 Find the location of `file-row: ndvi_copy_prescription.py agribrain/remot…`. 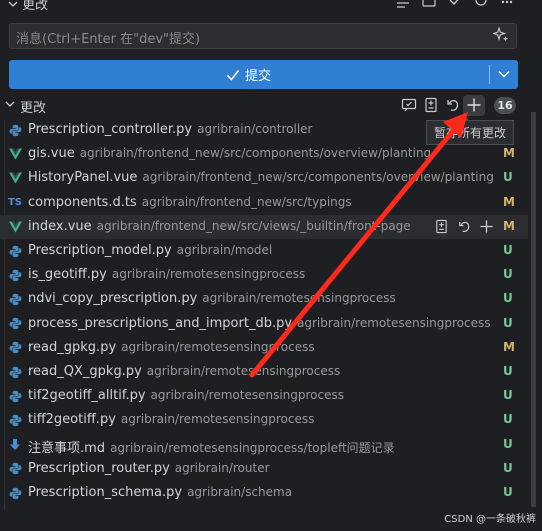

file-row: ndvi_copy_prescription.py agribrain/remot… is located at coordinates (264, 299).